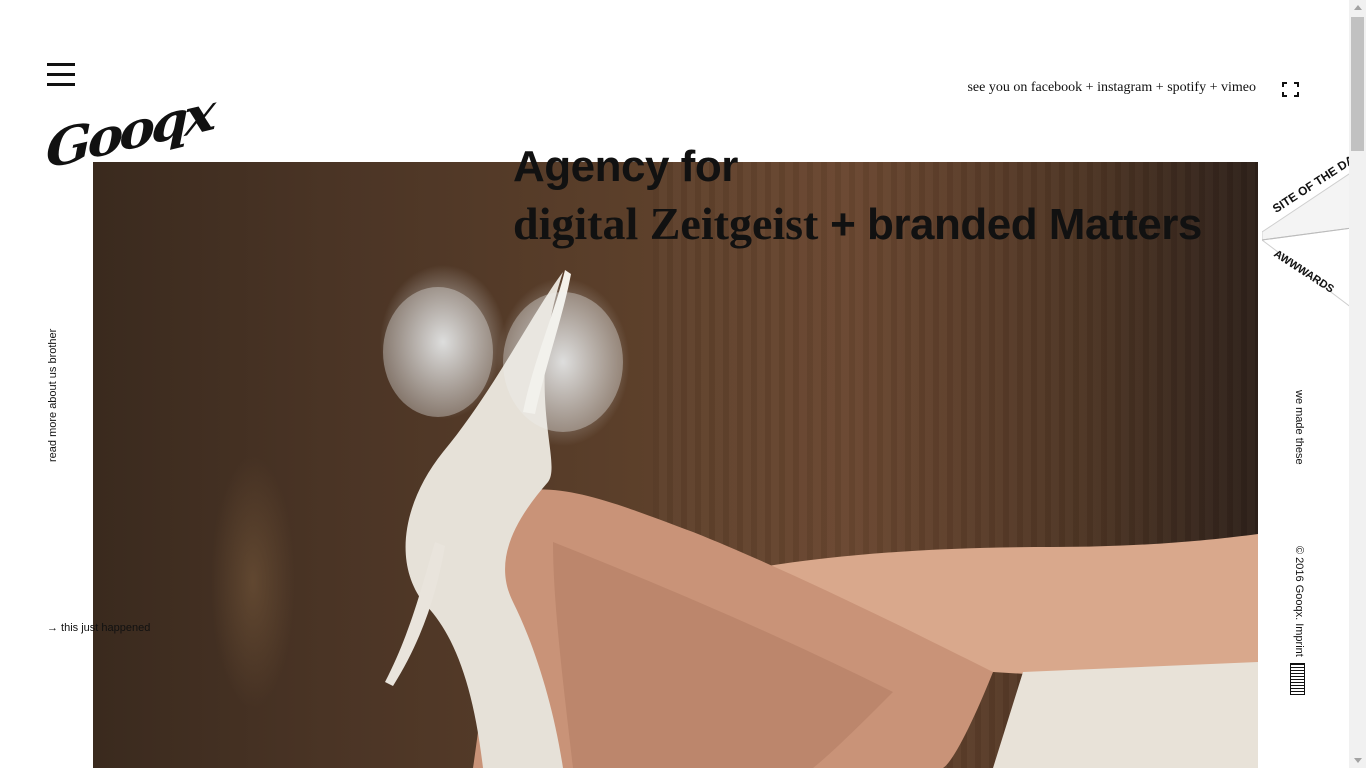  What do you see at coordinates (1056, 87) in the screenshot?
I see `facebook-link: facebook` at bounding box center [1056, 87].